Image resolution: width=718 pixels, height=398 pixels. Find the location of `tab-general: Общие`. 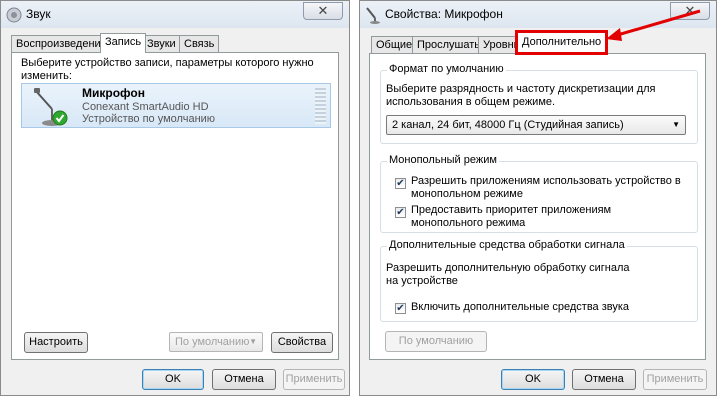

tab-general: Общие is located at coordinates (394, 44).